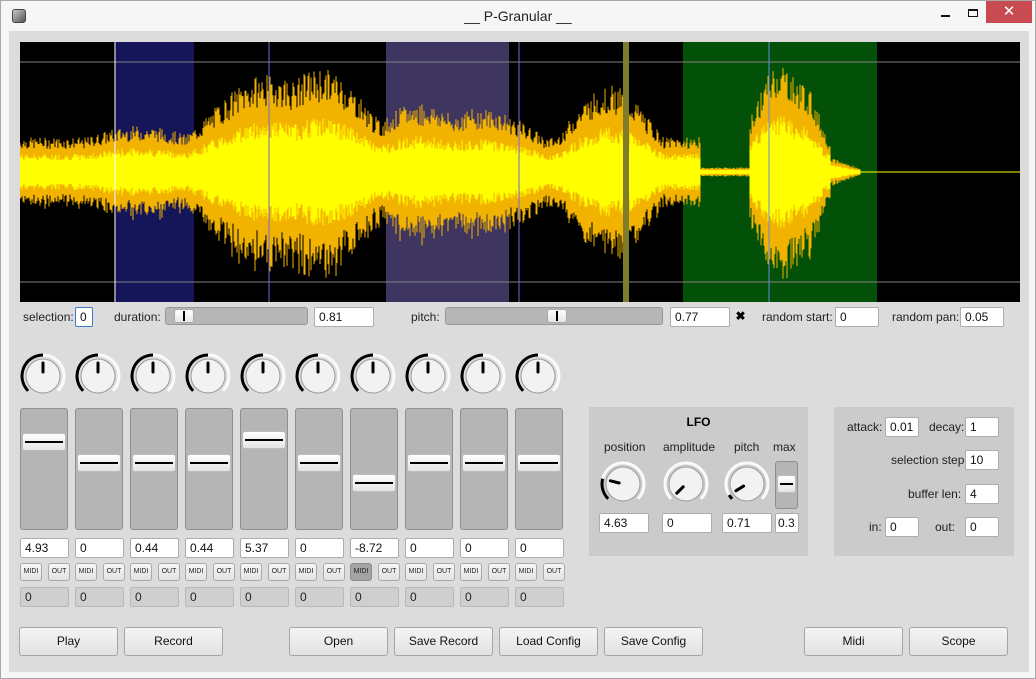  Describe the element at coordinates (344, 317) in the screenshot. I see `duration-input` at that location.